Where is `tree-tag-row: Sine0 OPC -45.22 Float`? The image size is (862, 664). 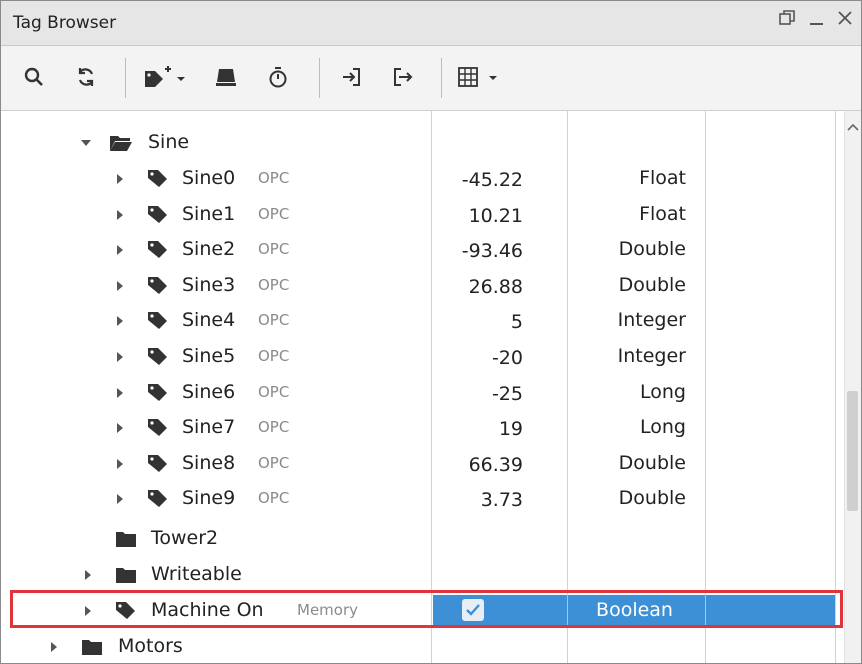
tree-tag-row: Sine0 OPC -45.22 Float is located at coordinates (424, 179).